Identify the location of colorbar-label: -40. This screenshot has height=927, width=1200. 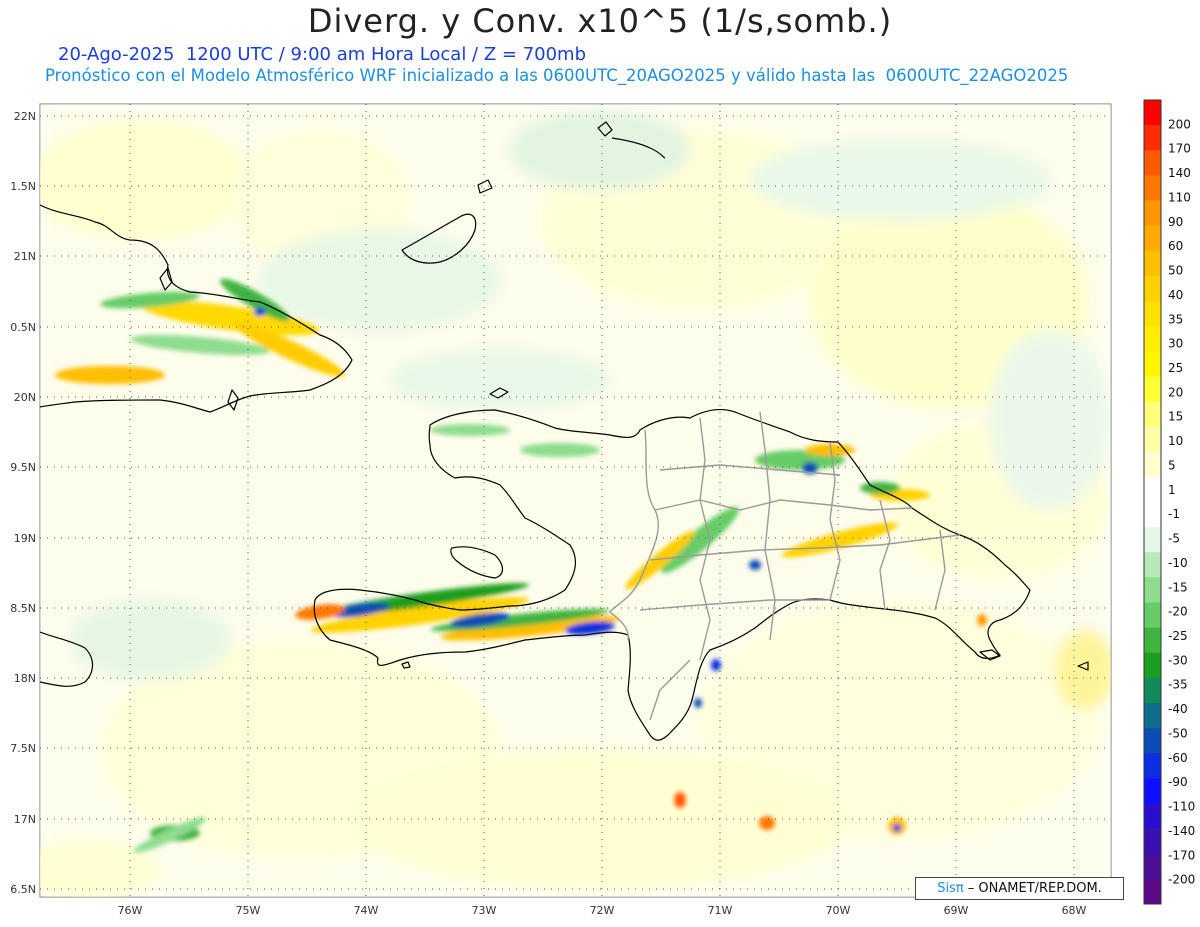
(1178, 709).